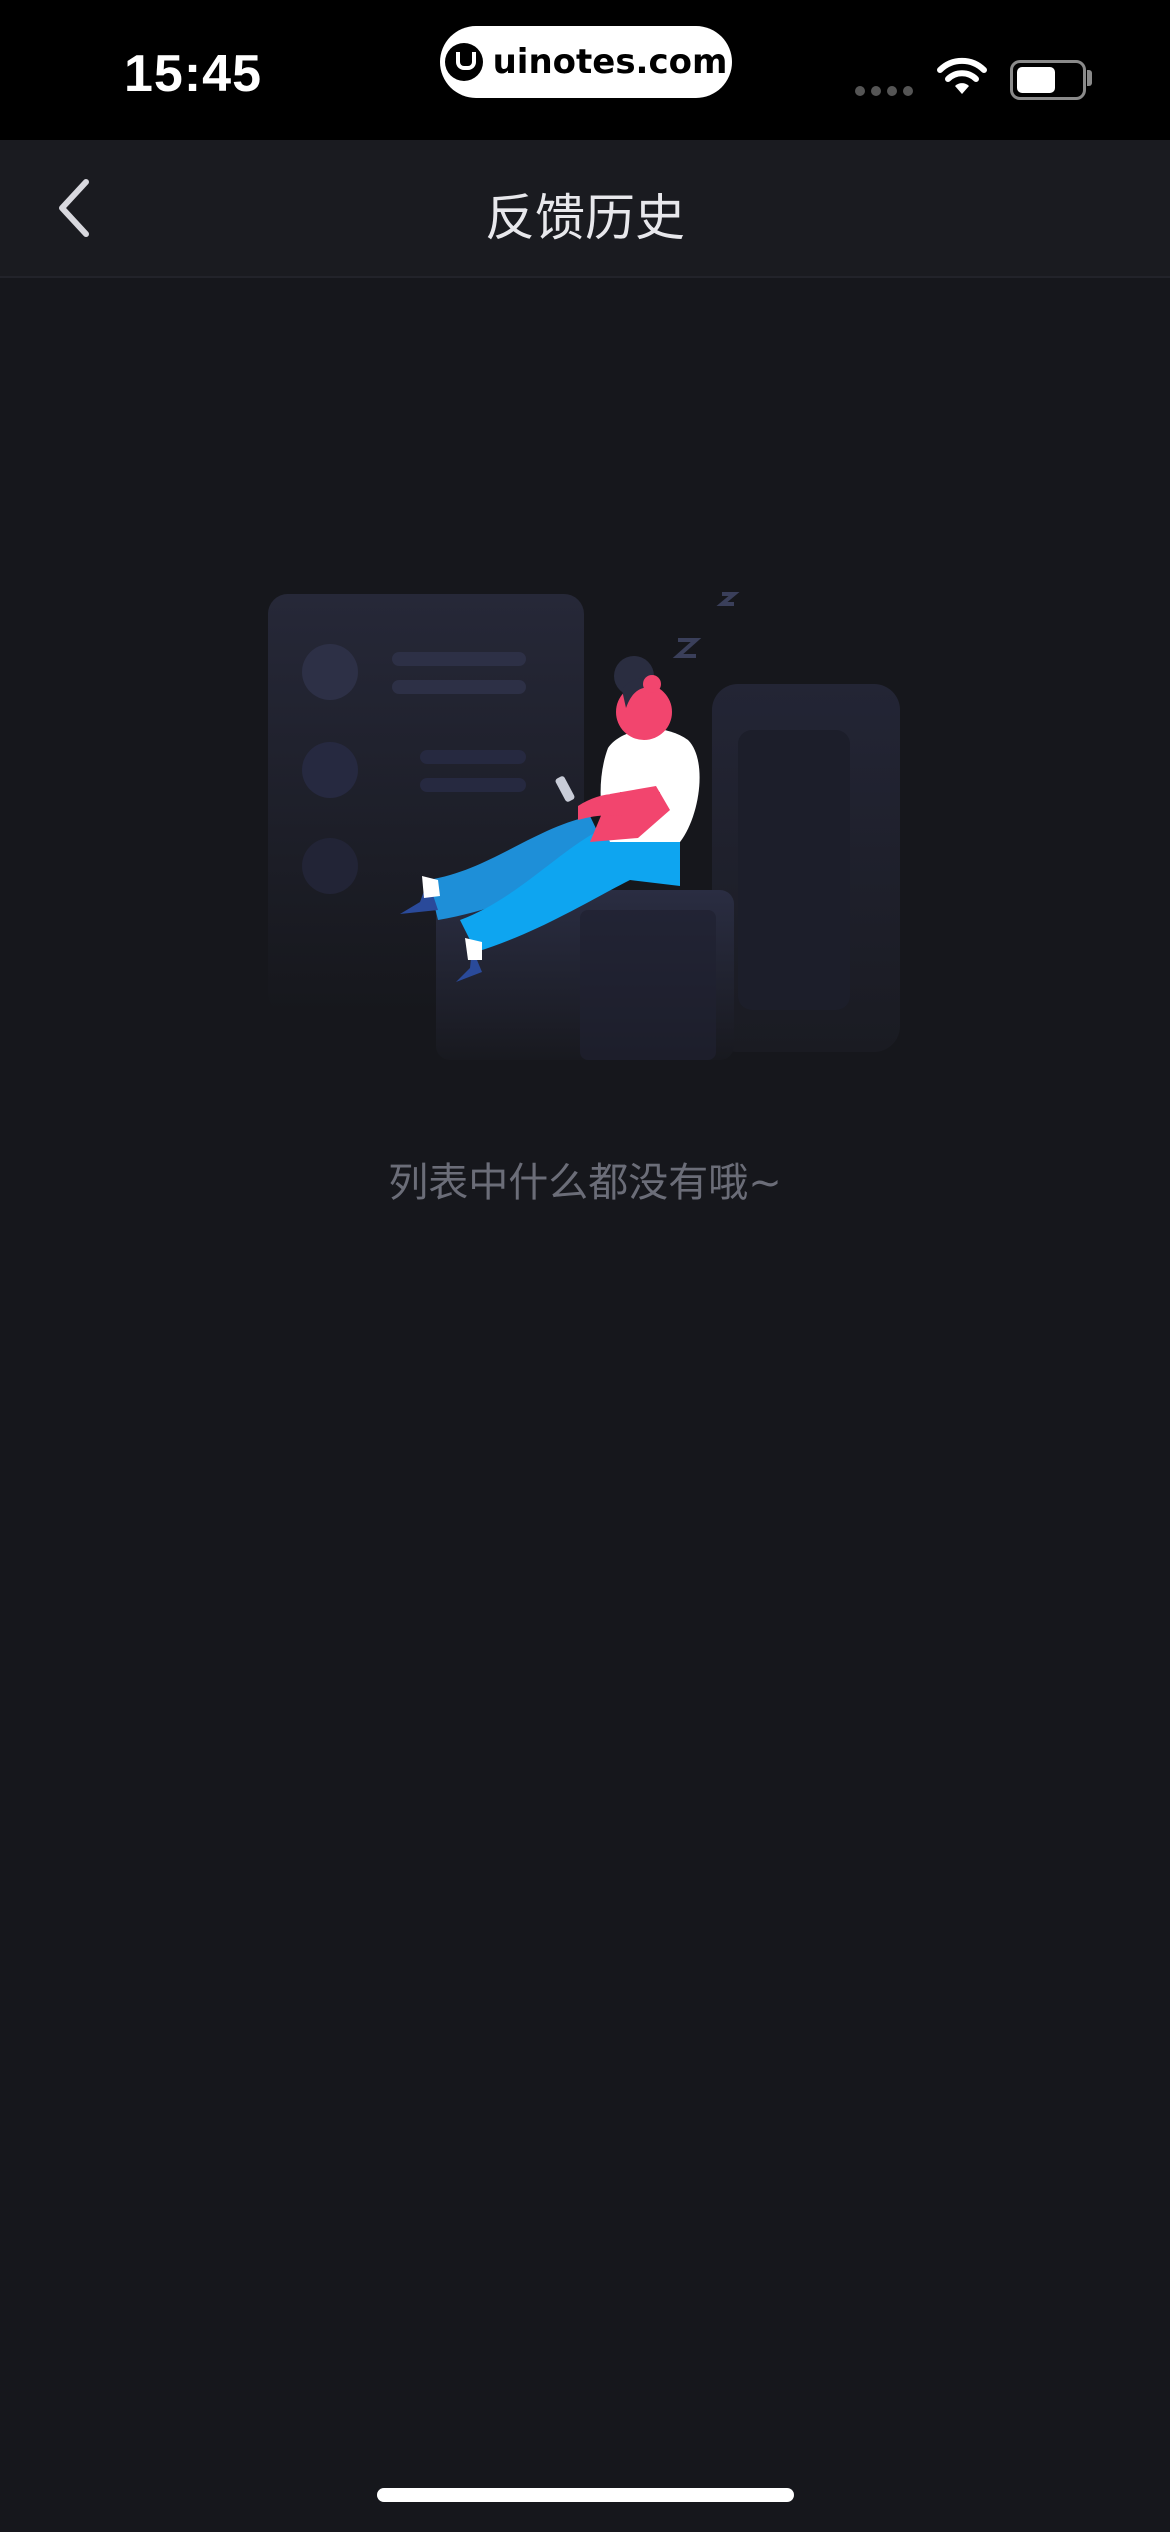 The height and width of the screenshot is (2532, 1170). I want to click on status-time: 15:45, so click(193, 74).